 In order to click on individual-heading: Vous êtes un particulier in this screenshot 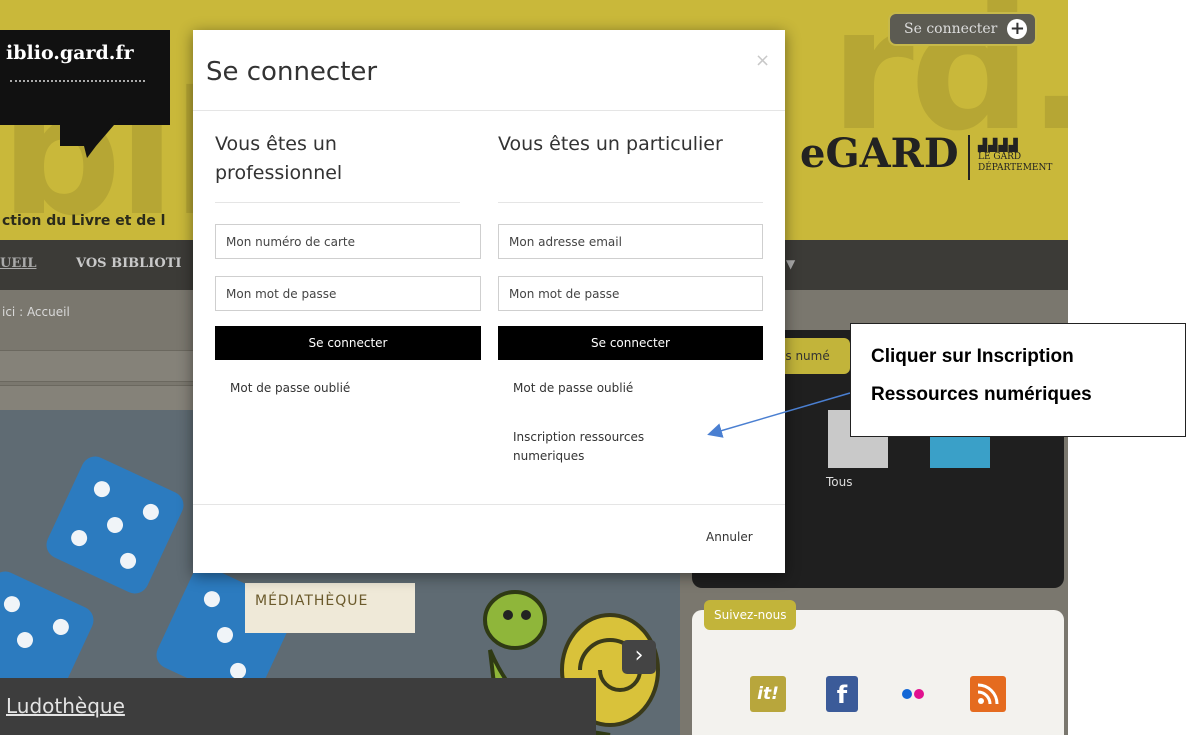, I will do `click(610, 144)`.